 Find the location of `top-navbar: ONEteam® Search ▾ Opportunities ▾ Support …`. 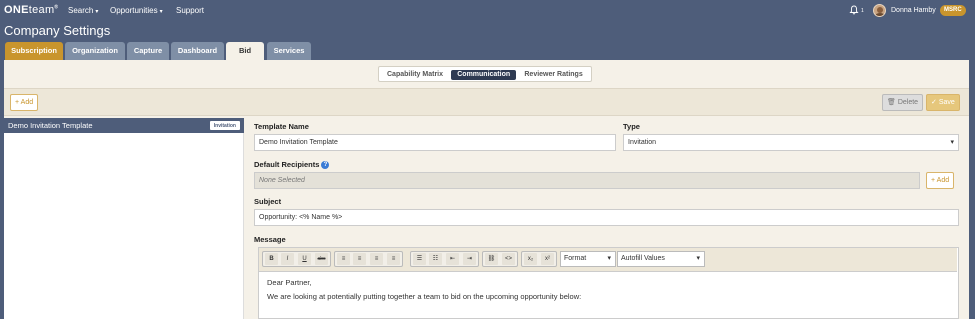

top-navbar: ONEteam® Search ▾ Opportunities ▾ Support … is located at coordinates (487, 10).